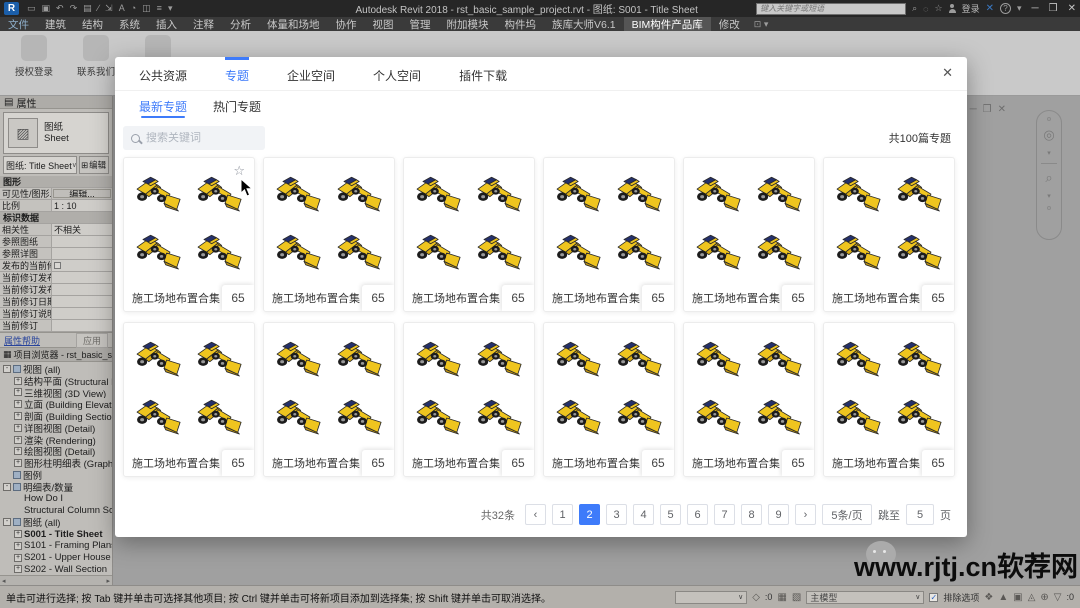 This screenshot has width=1080, height=608. Describe the element at coordinates (170, 8) in the screenshot. I see `more-icon: ▾` at that location.